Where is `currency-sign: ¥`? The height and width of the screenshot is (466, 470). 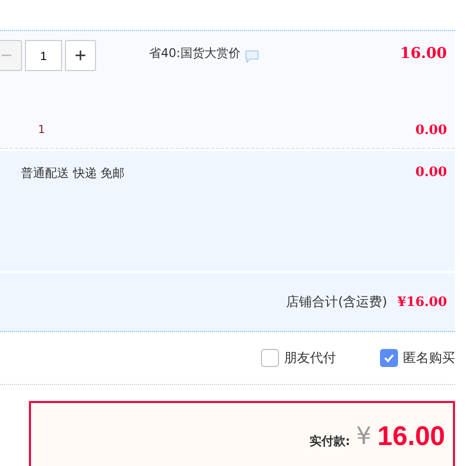
currency-sign: ¥ is located at coordinates (364, 436).